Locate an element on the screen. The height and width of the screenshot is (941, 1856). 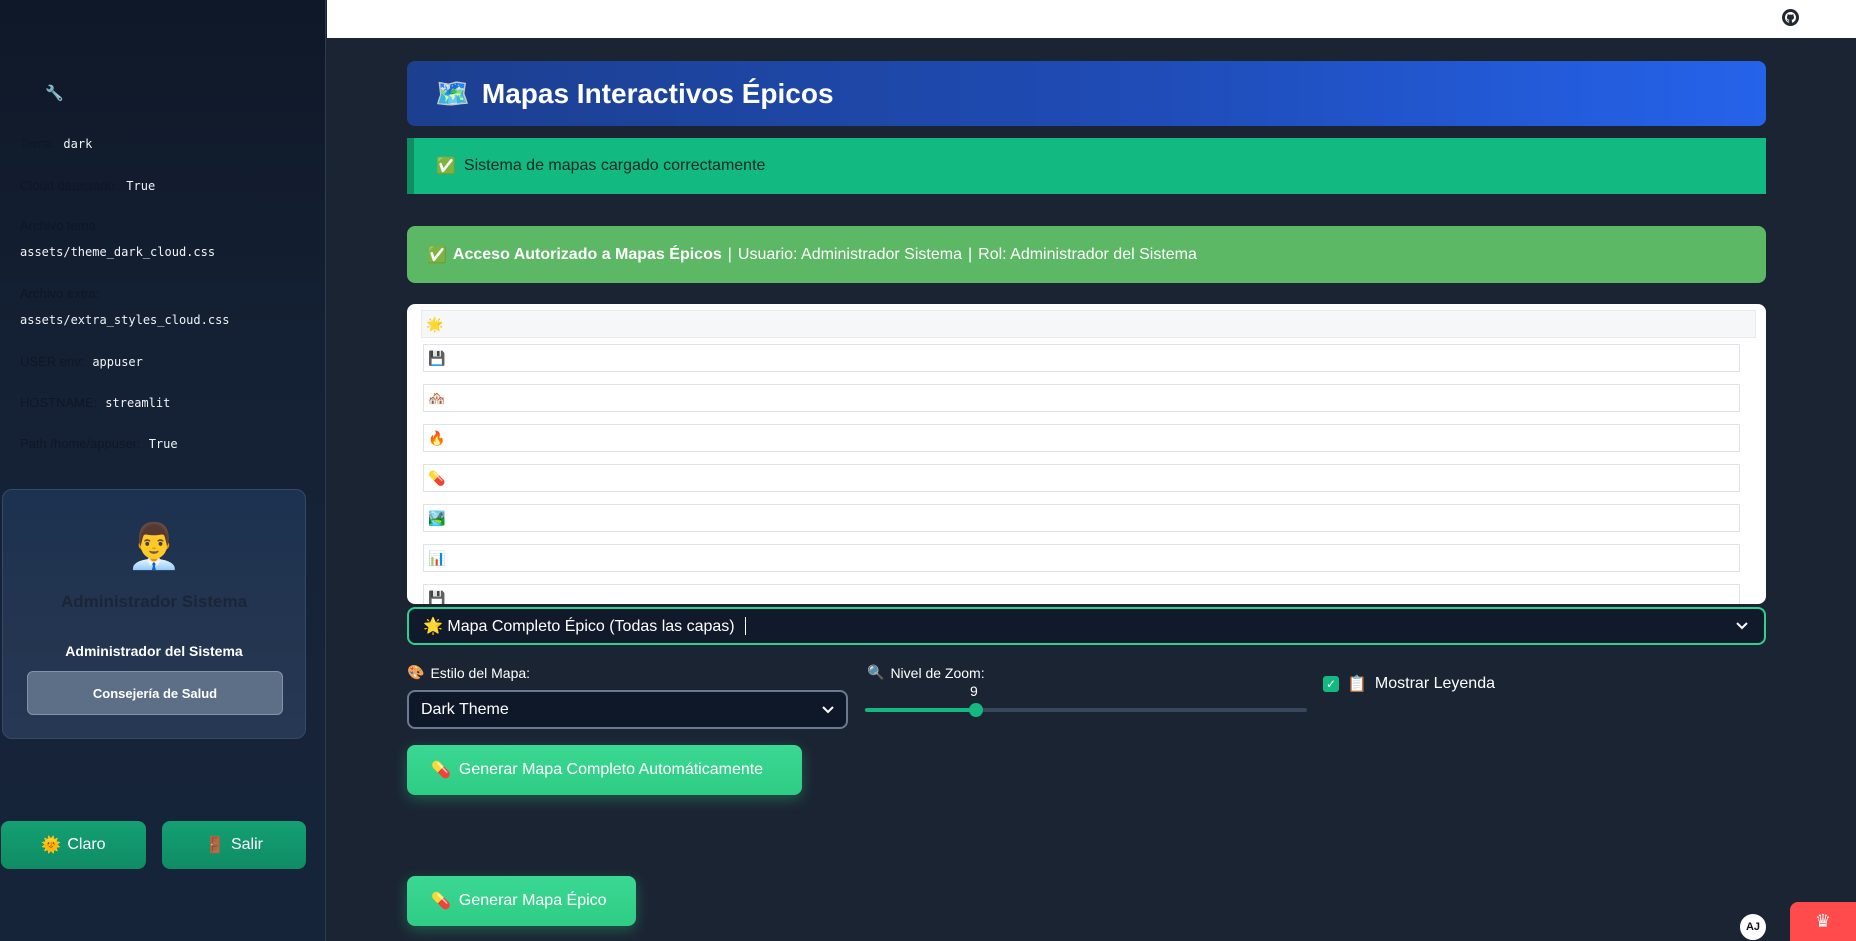
zoom-value: 9 is located at coordinates (974, 691).